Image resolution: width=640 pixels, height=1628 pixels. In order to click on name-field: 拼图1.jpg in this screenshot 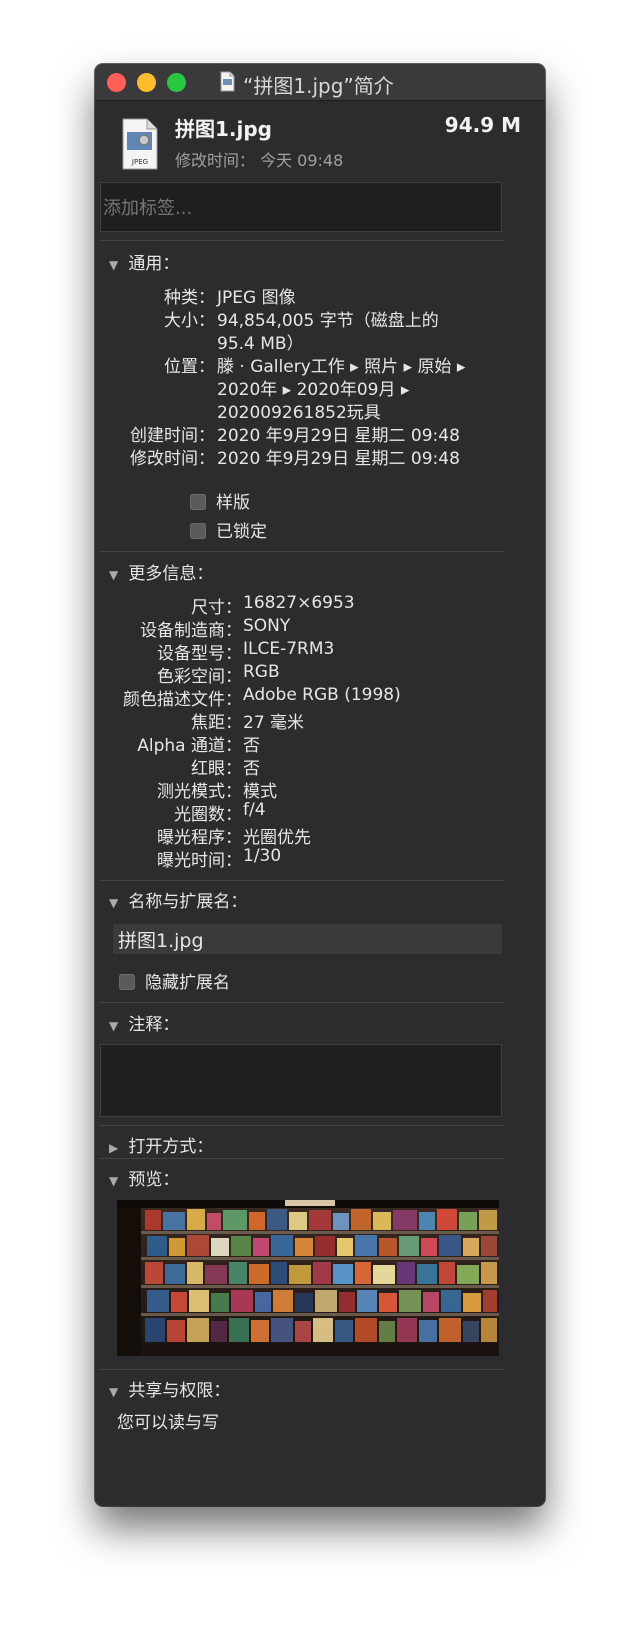, I will do `click(307, 939)`.